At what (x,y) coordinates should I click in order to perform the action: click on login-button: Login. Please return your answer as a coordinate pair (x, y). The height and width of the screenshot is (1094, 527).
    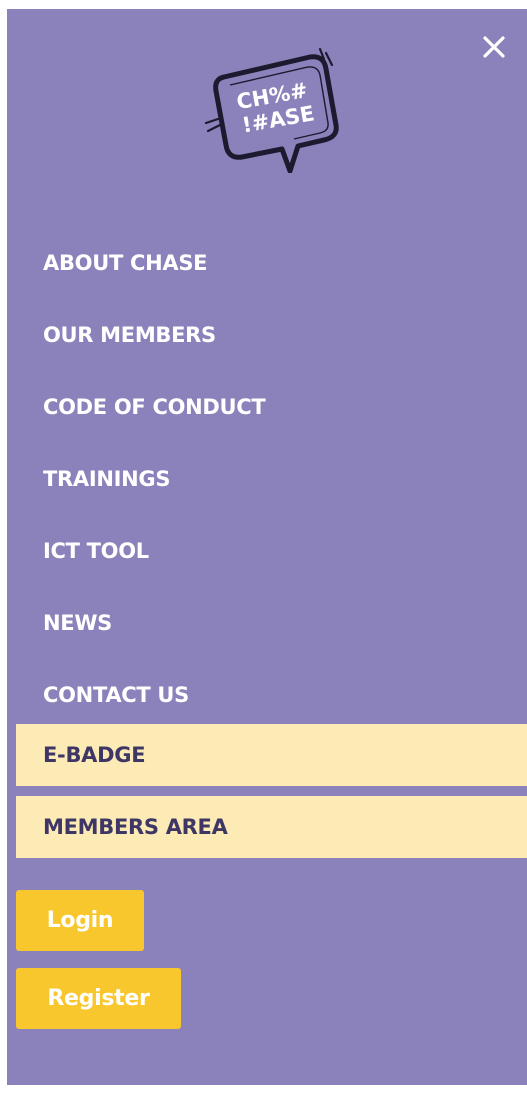
    Looking at the image, I should click on (80, 920).